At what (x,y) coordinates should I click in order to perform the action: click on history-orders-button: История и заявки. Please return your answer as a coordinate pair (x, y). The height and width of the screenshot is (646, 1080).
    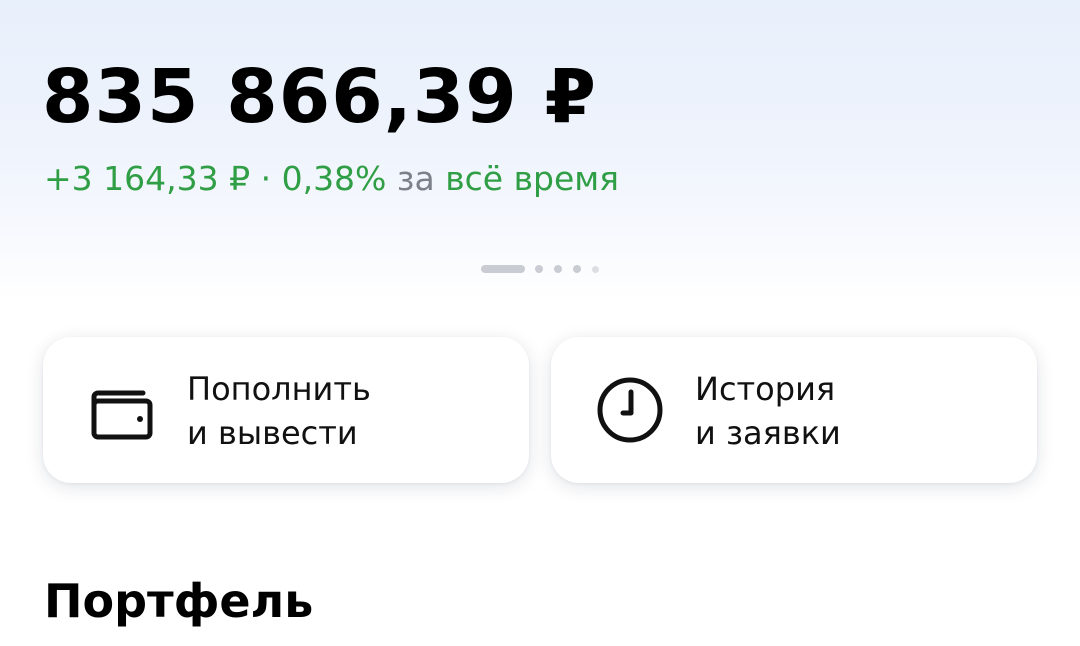
    Looking at the image, I should click on (794, 410).